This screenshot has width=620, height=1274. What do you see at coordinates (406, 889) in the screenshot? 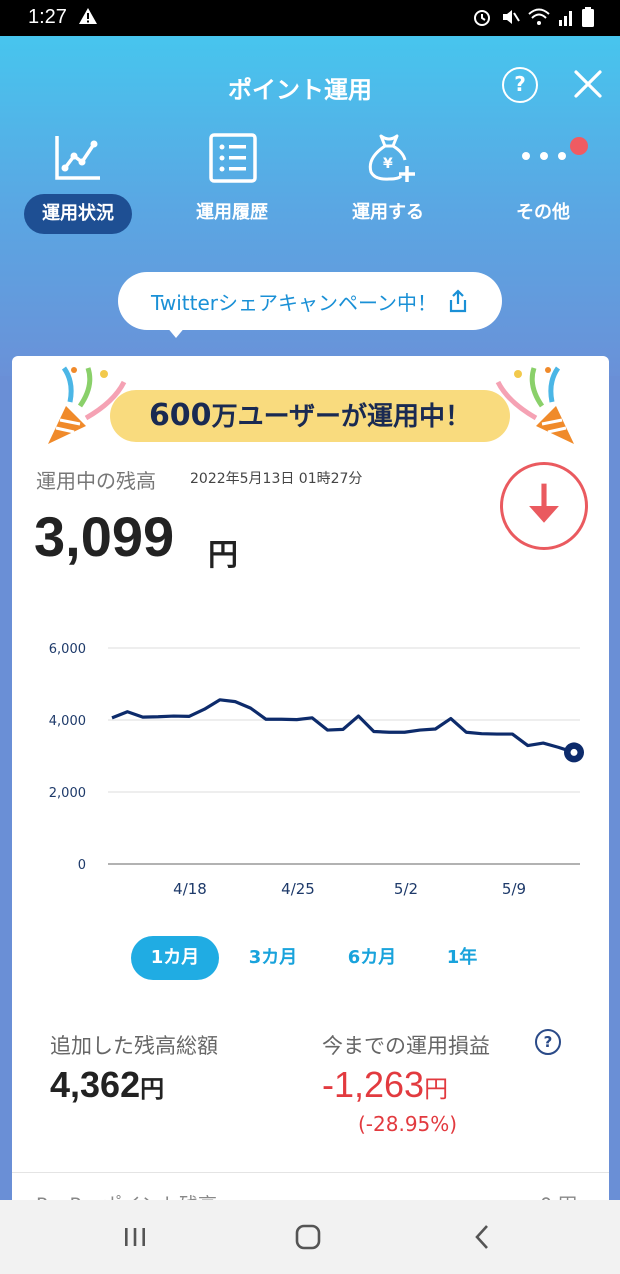
I see `chart-x-tick-label: 5/2` at bounding box center [406, 889].